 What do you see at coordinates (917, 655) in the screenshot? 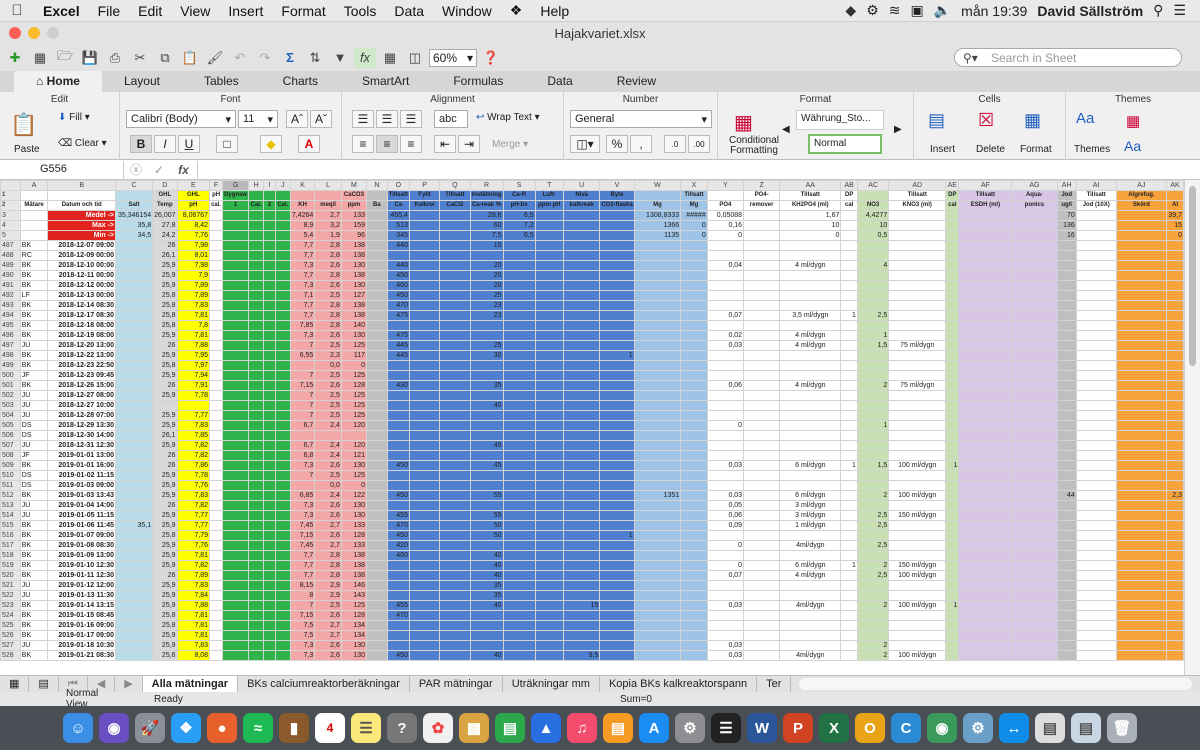
I see `data-cell: 100 ml/dygn` at bounding box center [917, 655].